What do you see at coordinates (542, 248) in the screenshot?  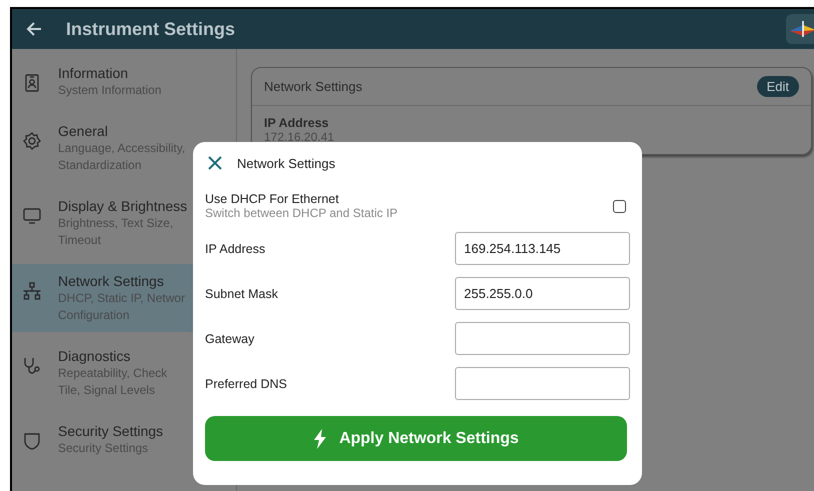 I see `input-field: 169.254.113.145` at bounding box center [542, 248].